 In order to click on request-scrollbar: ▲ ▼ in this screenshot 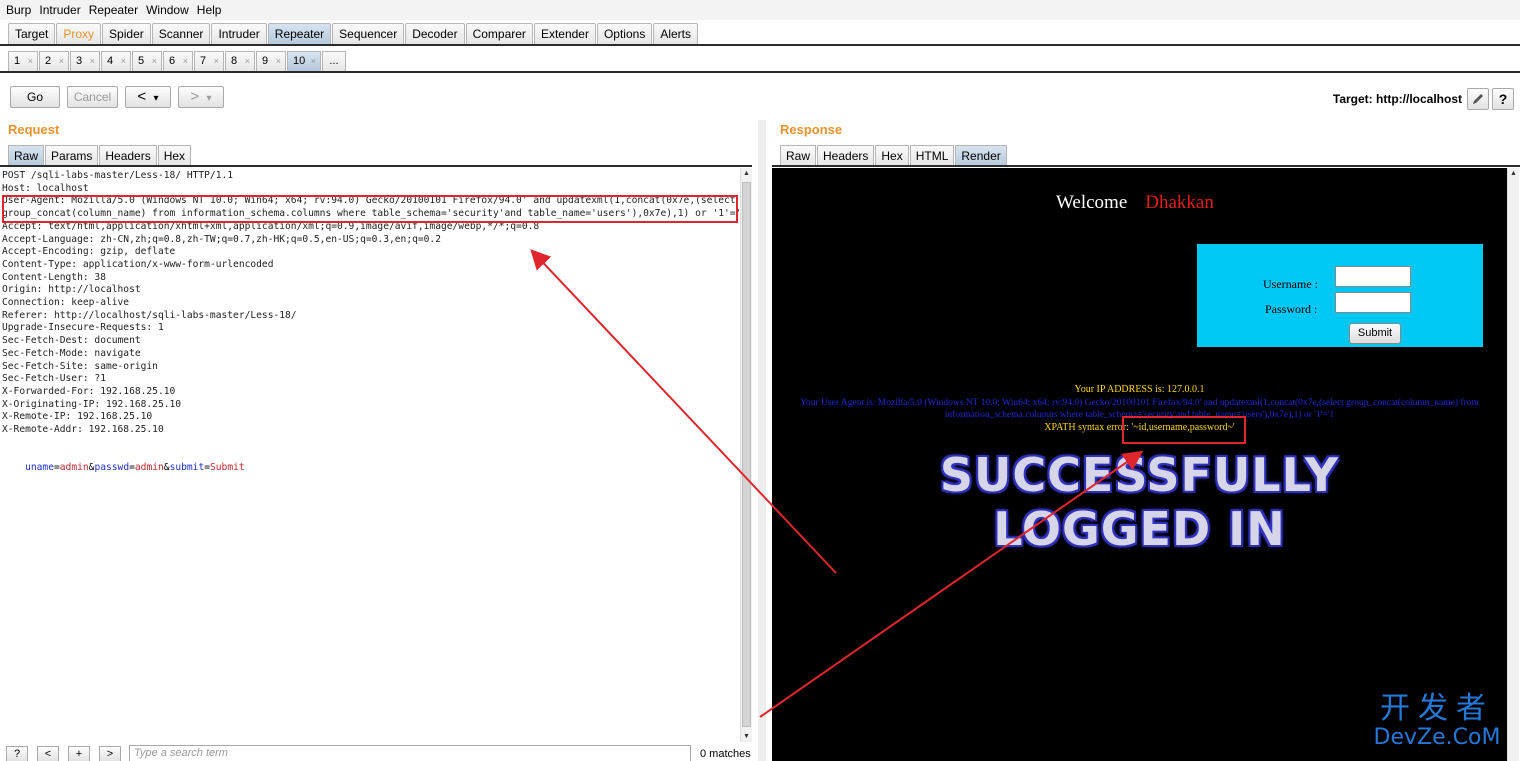, I will do `click(746, 455)`.